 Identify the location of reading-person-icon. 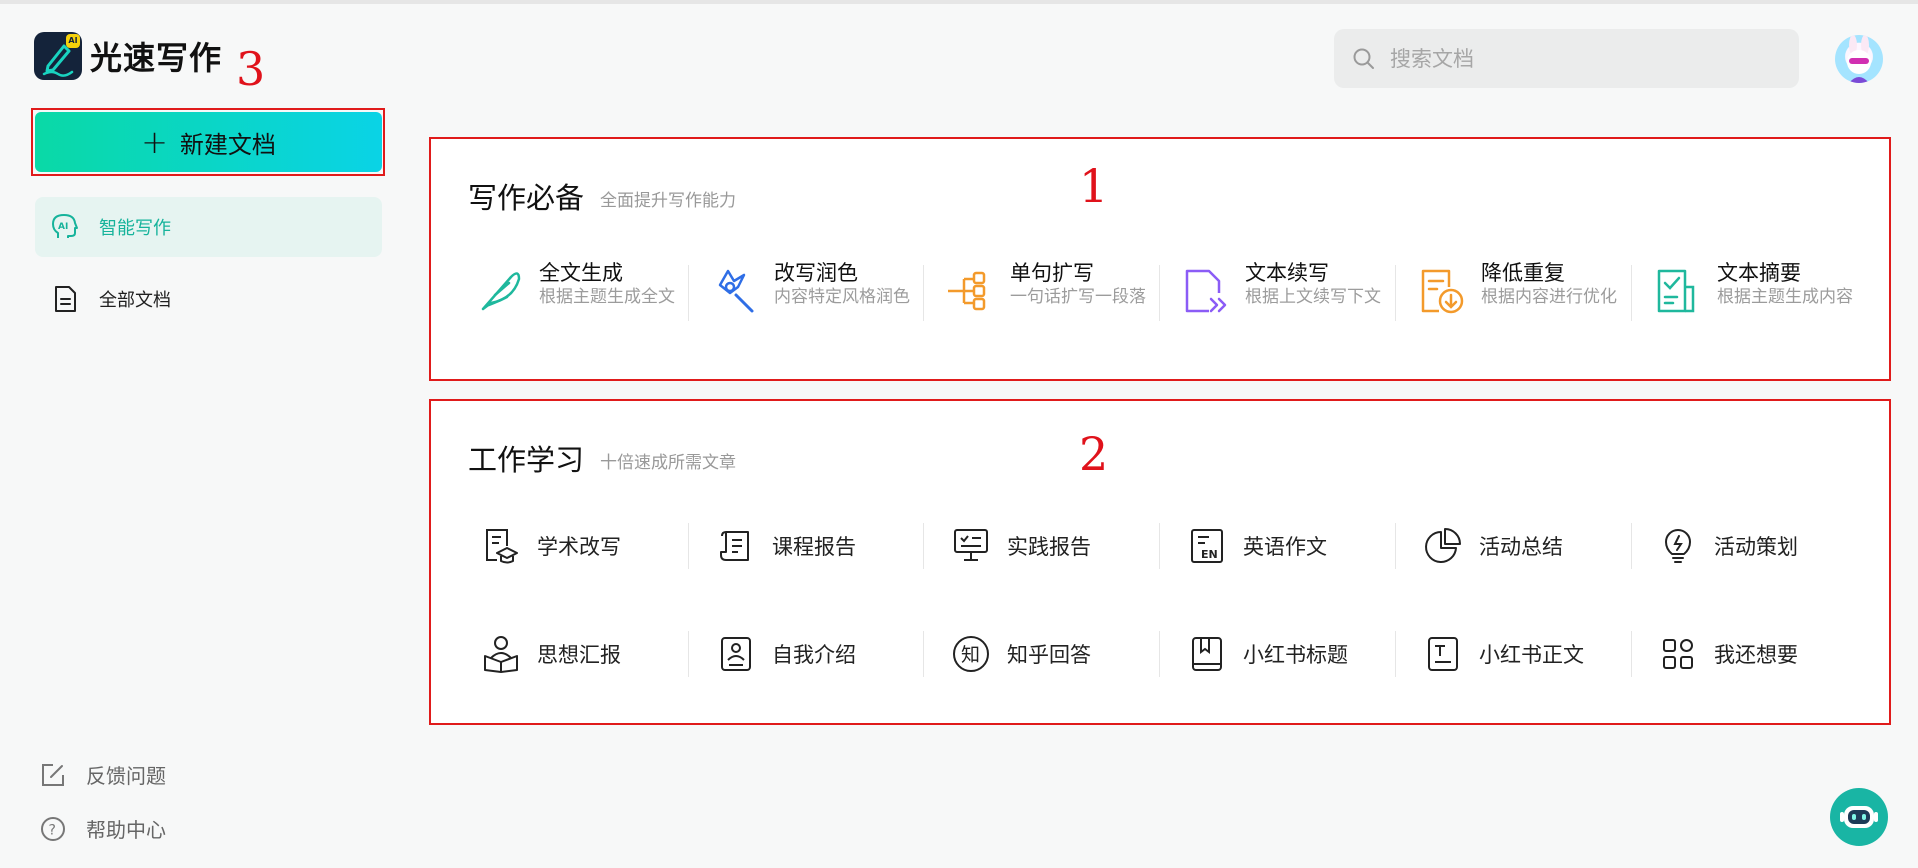
(501, 654).